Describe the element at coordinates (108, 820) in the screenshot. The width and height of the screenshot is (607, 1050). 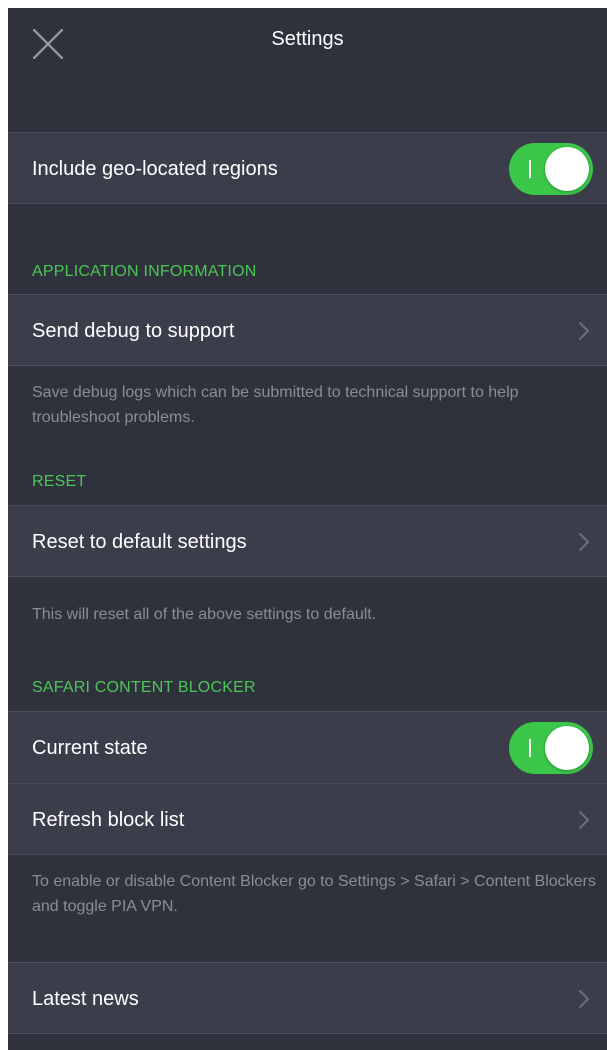
I see `refresh-block-list-label: Refresh block list` at that location.